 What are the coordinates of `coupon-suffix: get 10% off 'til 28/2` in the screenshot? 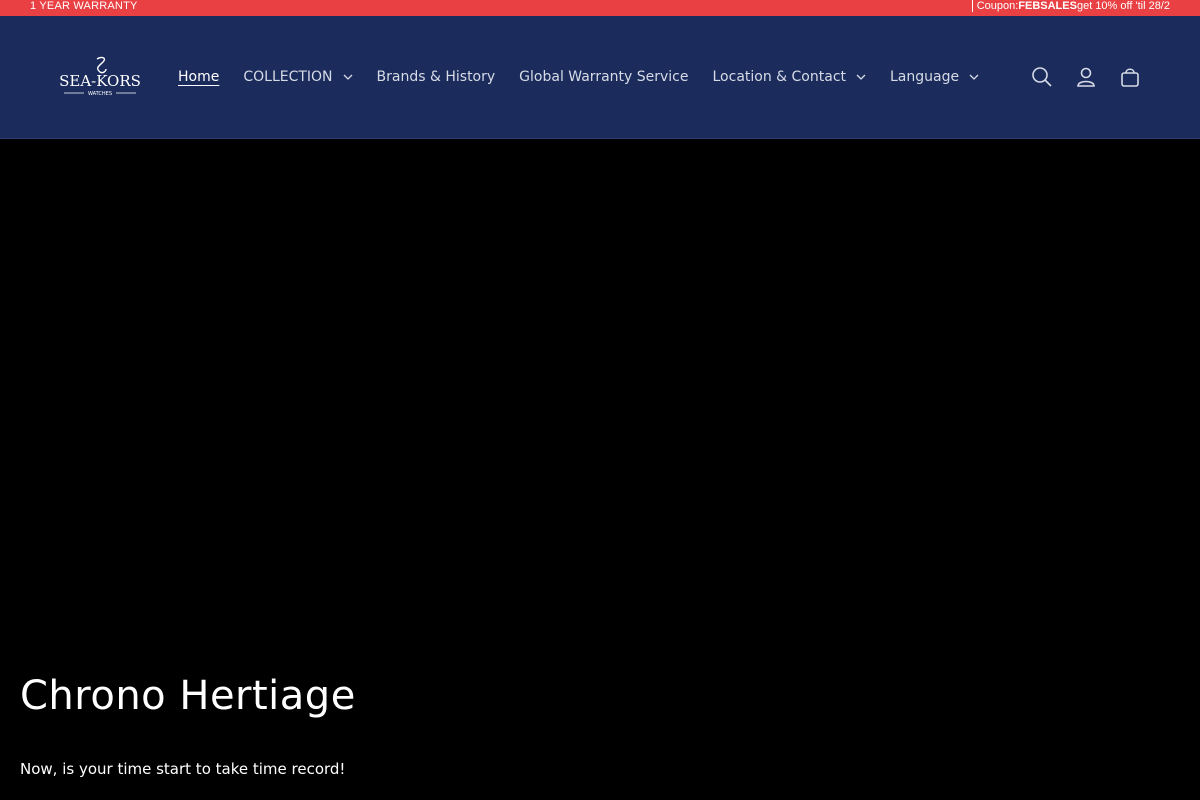 It's located at (1123, 6).